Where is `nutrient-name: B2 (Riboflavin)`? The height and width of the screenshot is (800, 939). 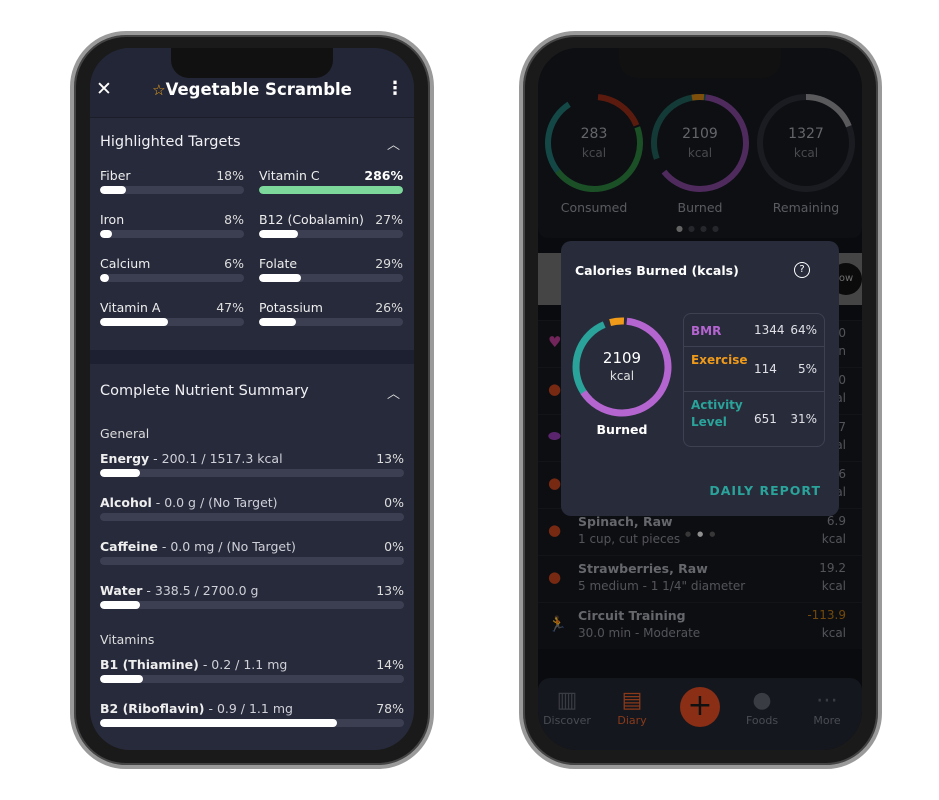 nutrient-name: B2 (Riboflavin) is located at coordinates (152, 708).